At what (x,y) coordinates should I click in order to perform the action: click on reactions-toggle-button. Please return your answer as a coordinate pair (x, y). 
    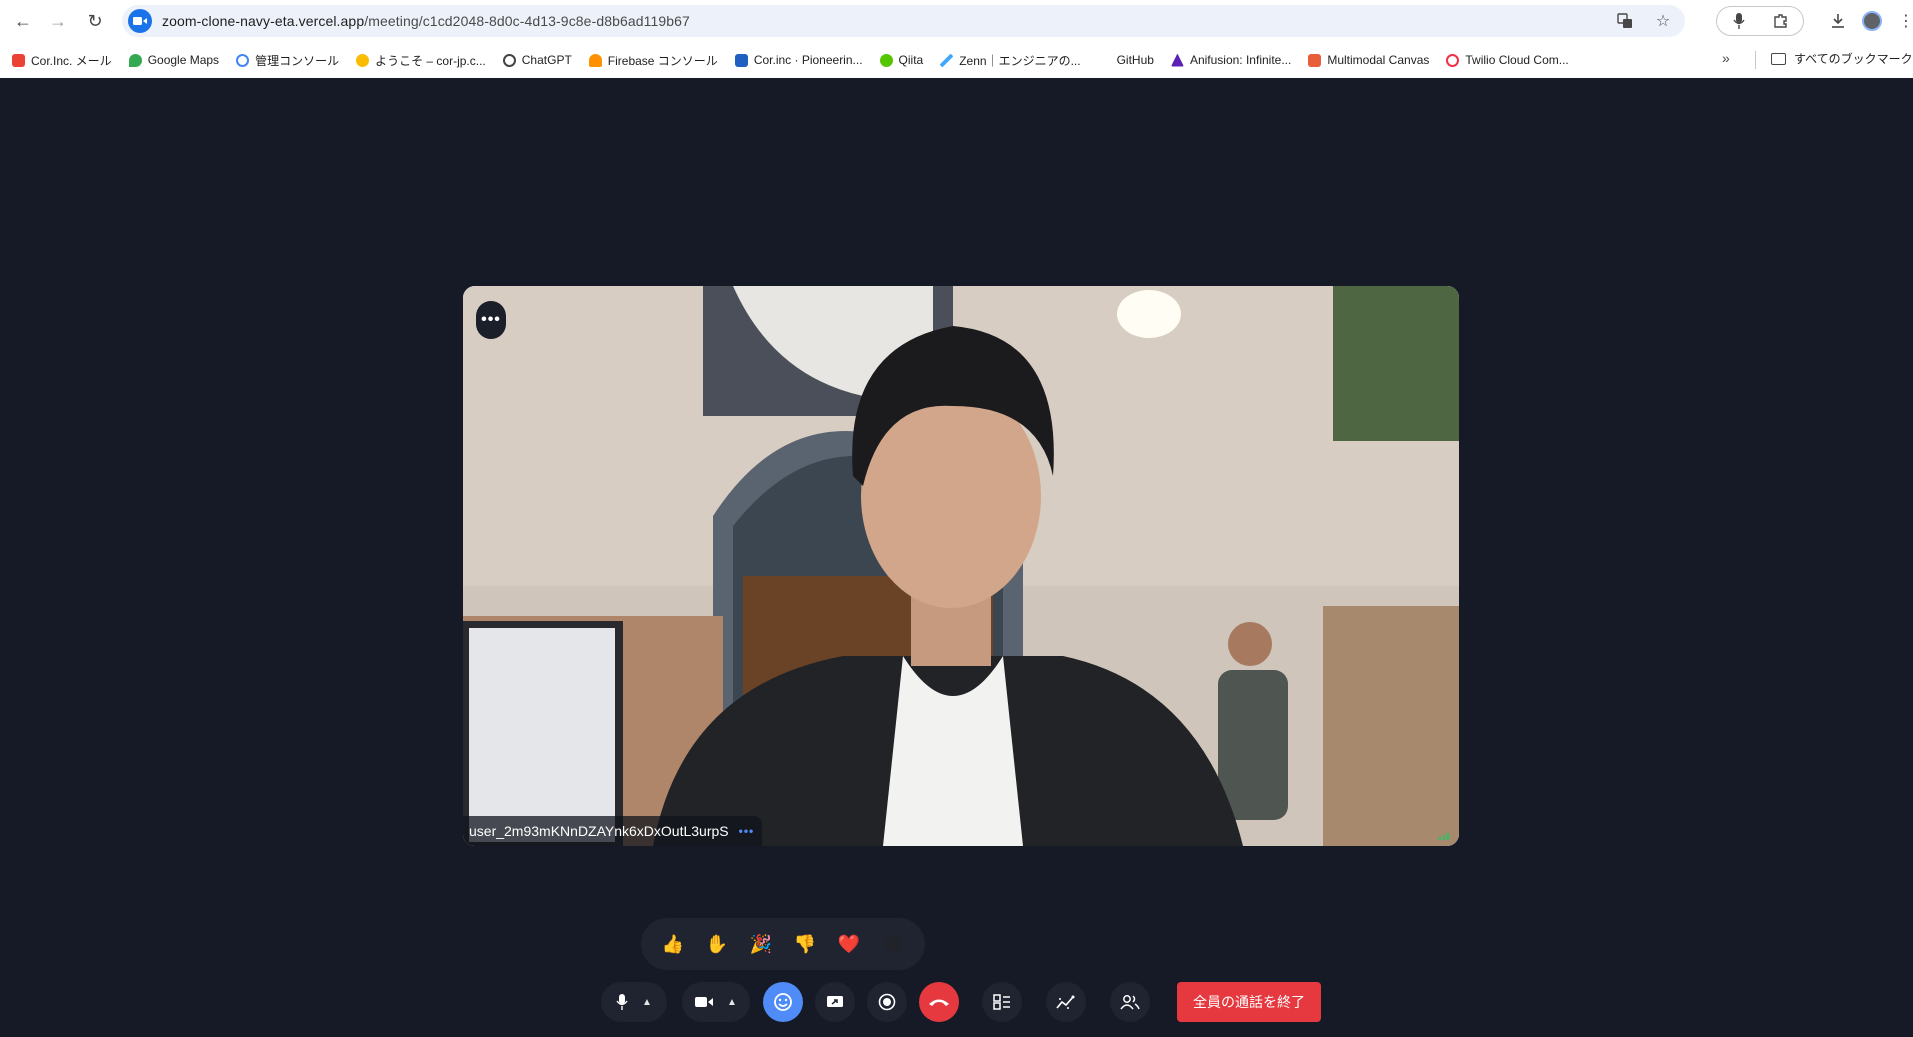
    Looking at the image, I should click on (783, 1002).